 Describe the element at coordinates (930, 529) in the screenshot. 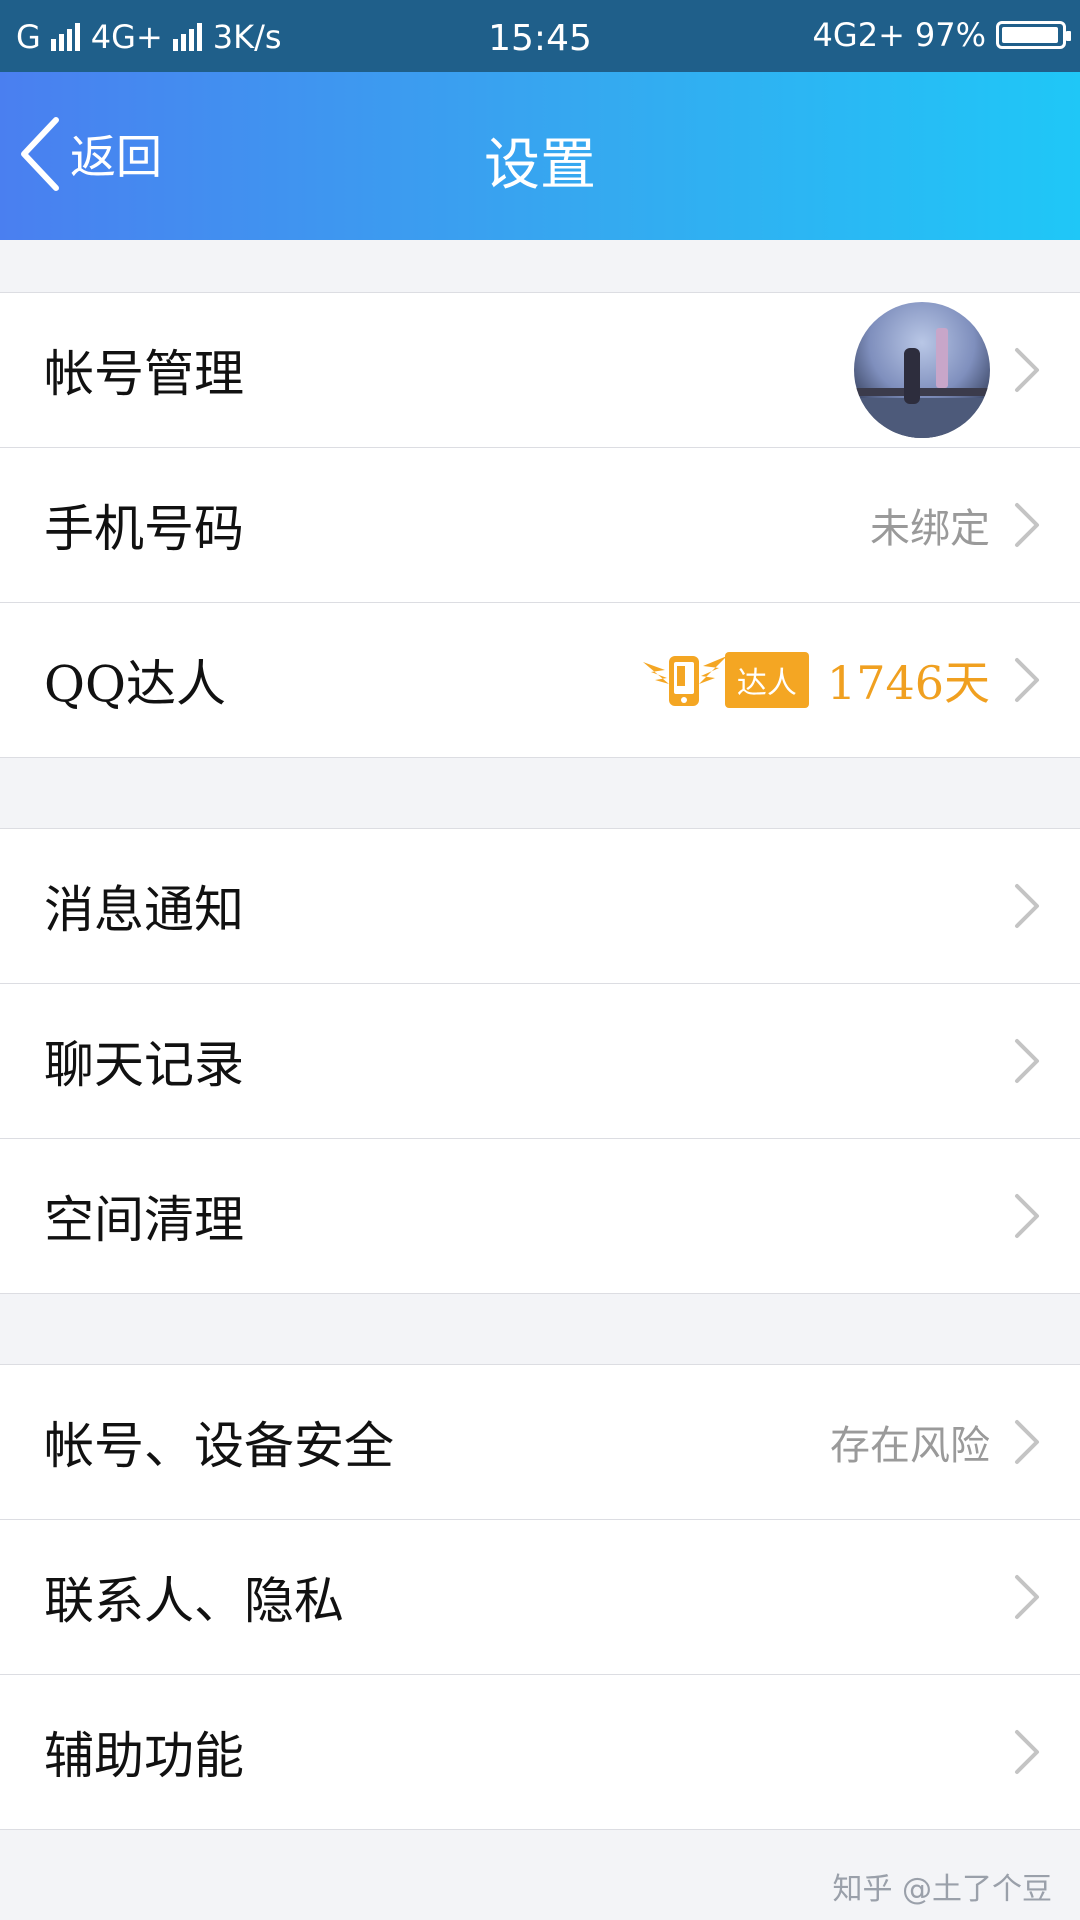

I see `phone-status: 未绑定` at that location.